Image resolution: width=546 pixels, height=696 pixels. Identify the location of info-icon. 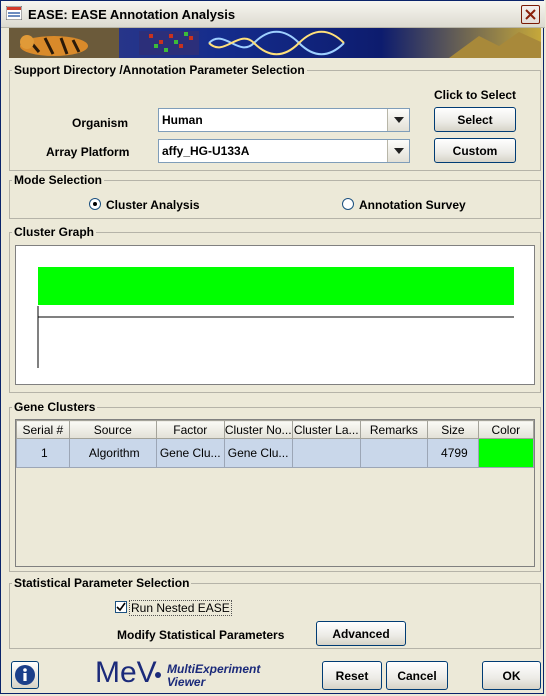
(25, 675).